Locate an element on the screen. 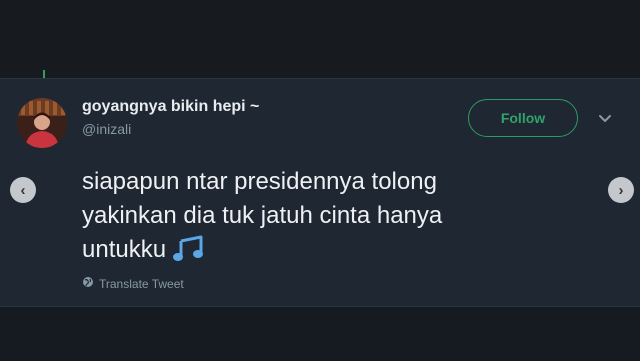  chevron-right-icon: › is located at coordinates (621, 190).